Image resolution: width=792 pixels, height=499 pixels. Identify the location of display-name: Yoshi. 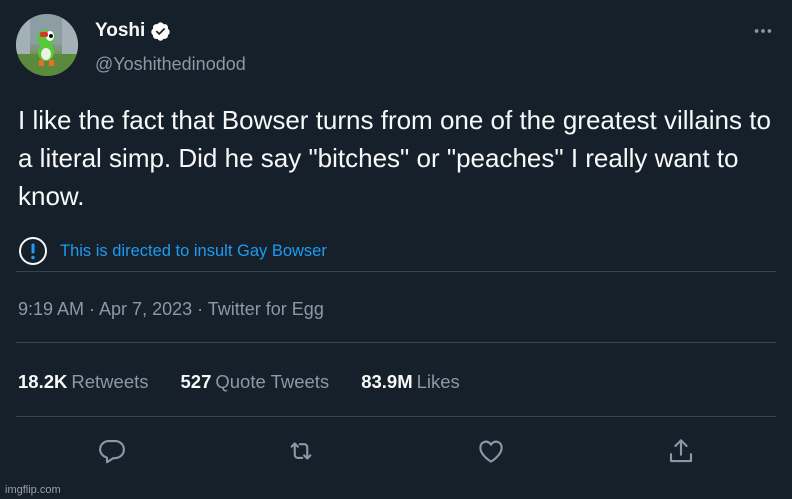
(120, 31).